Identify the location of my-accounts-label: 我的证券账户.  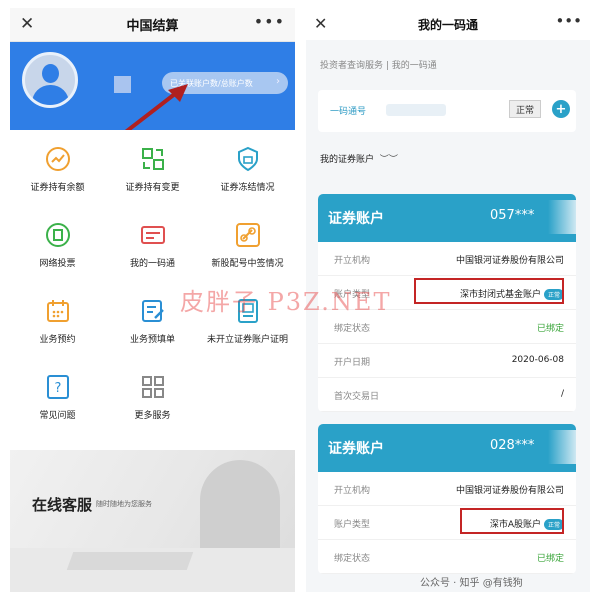
(347, 160).